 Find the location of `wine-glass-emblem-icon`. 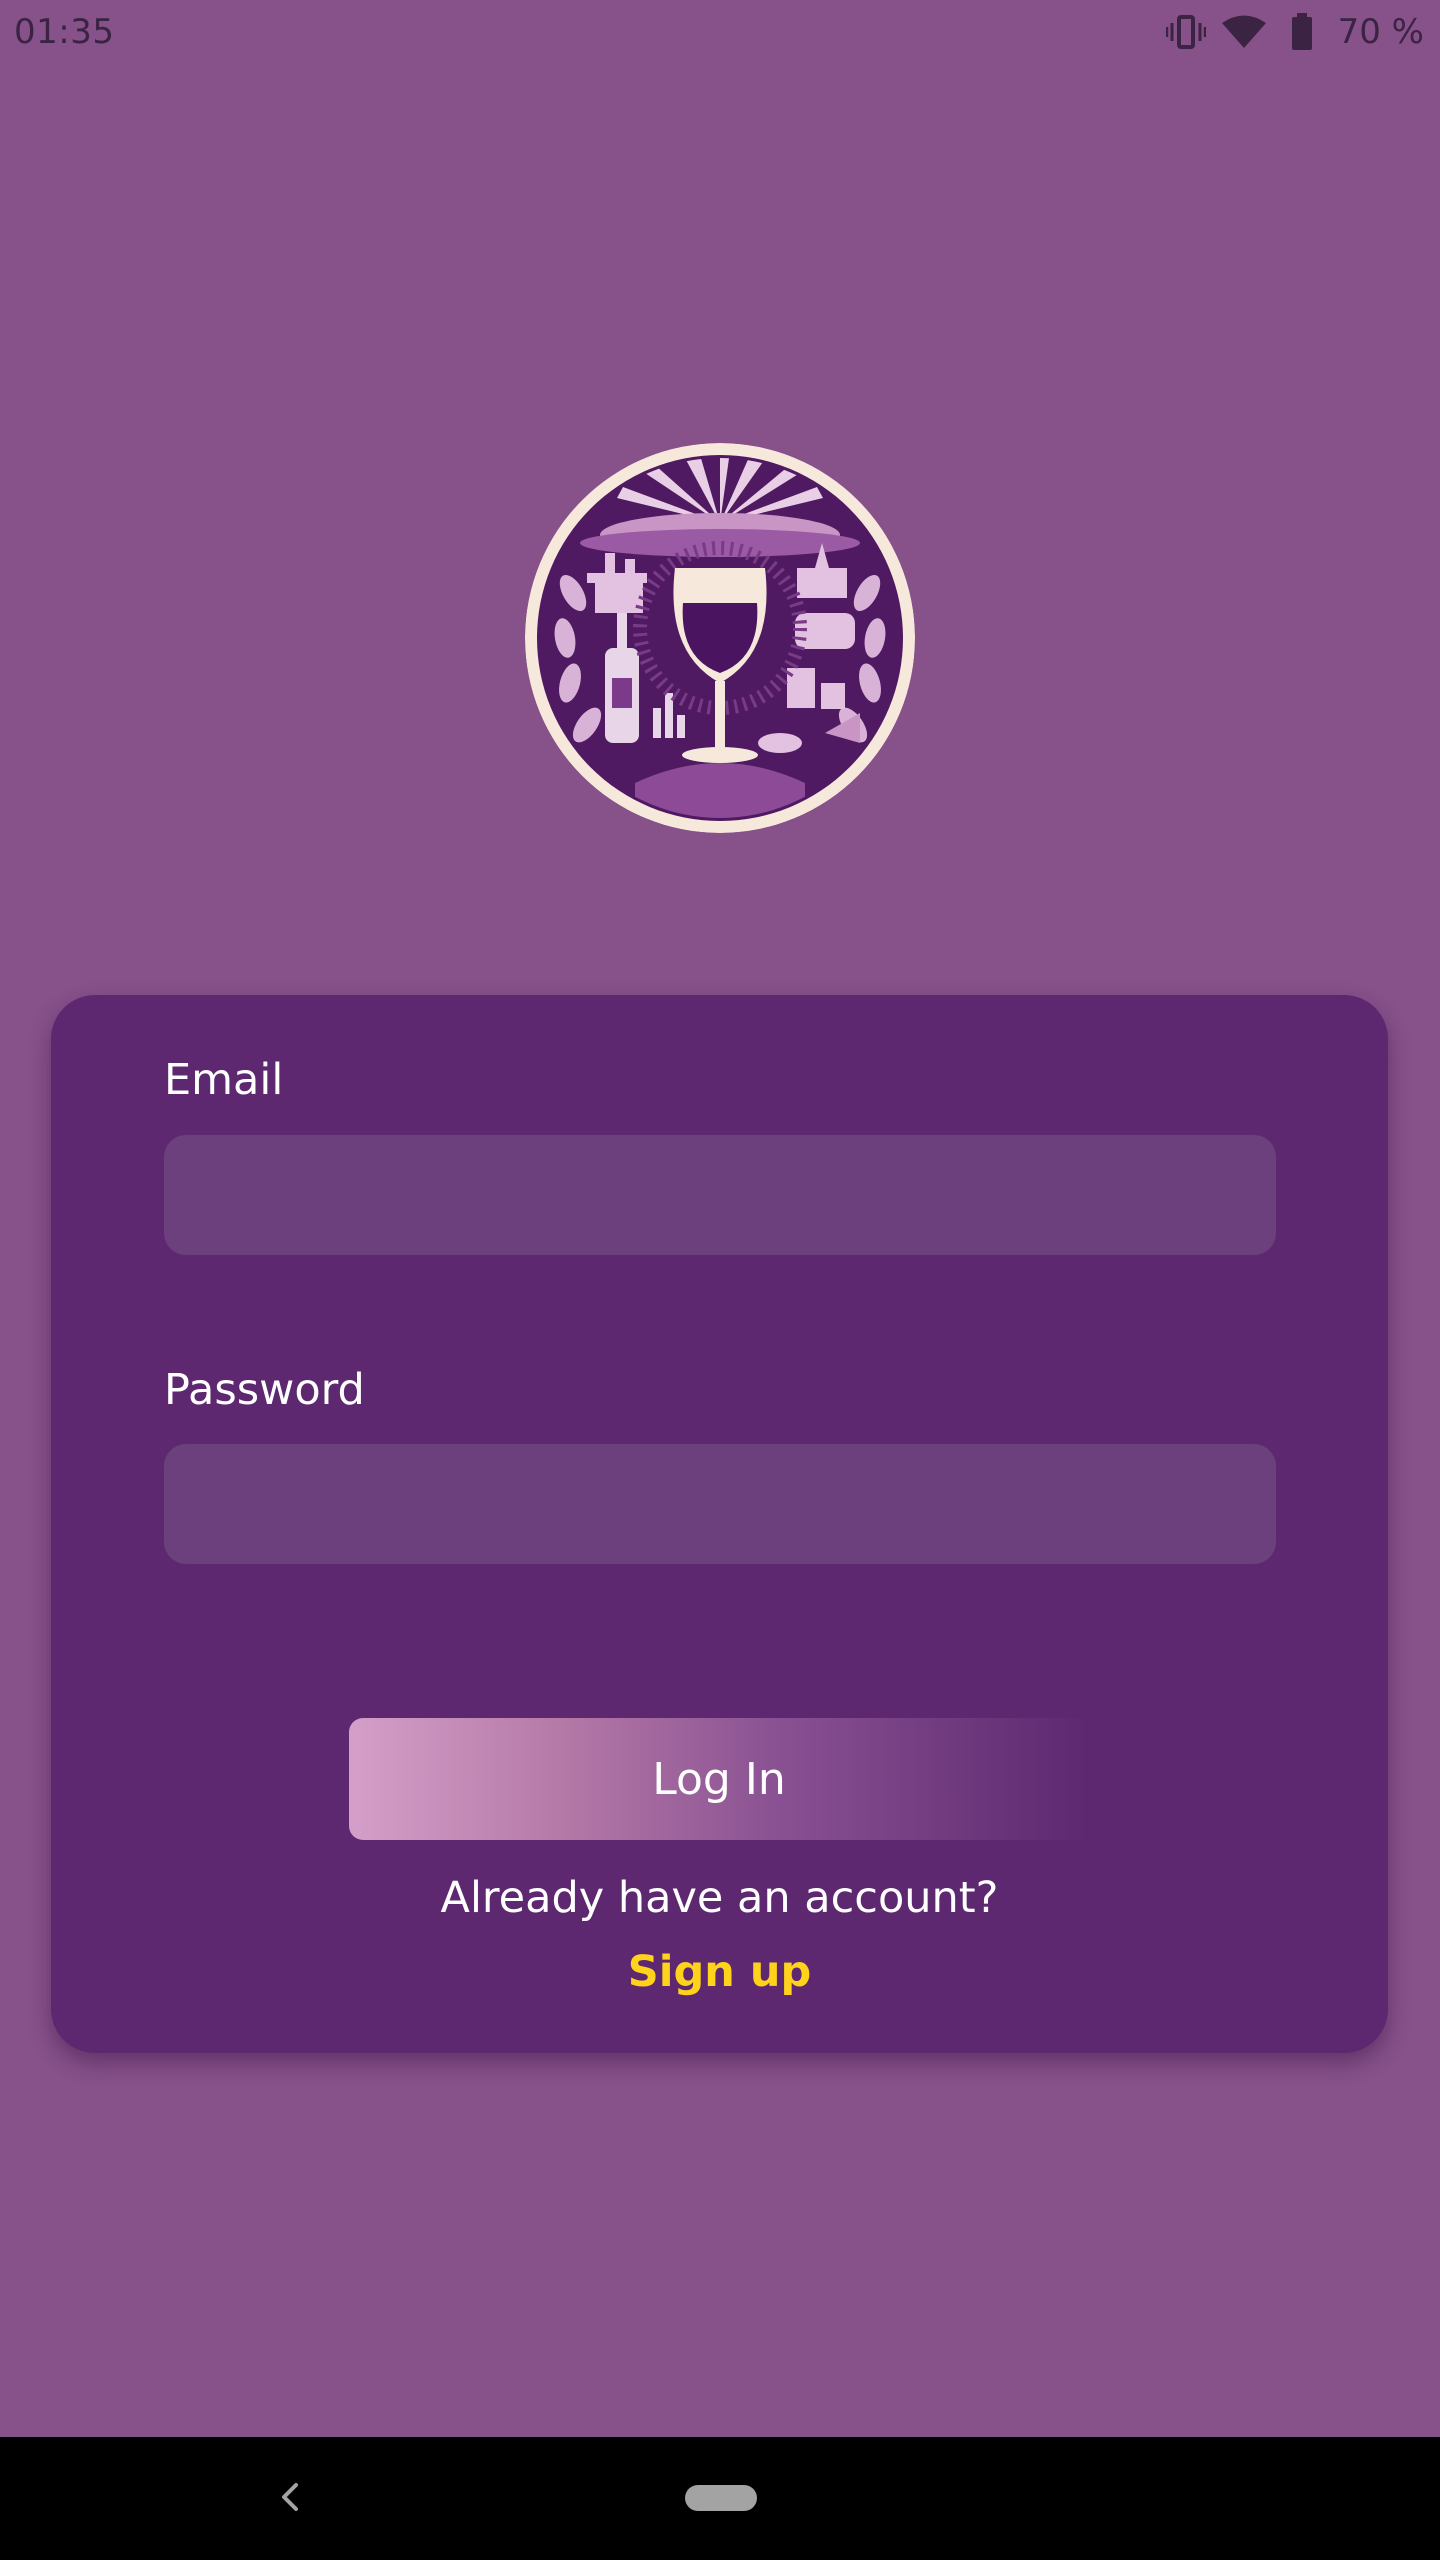

wine-glass-emblem-icon is located at coordinates (720, 638).